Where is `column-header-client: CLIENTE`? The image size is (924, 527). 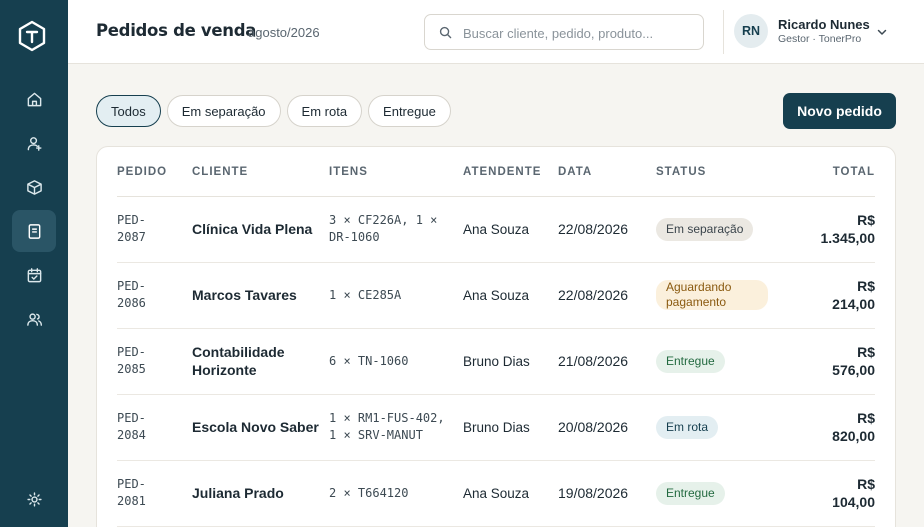
column-header-client: CLIENTE is located at coordinates (260, 172).